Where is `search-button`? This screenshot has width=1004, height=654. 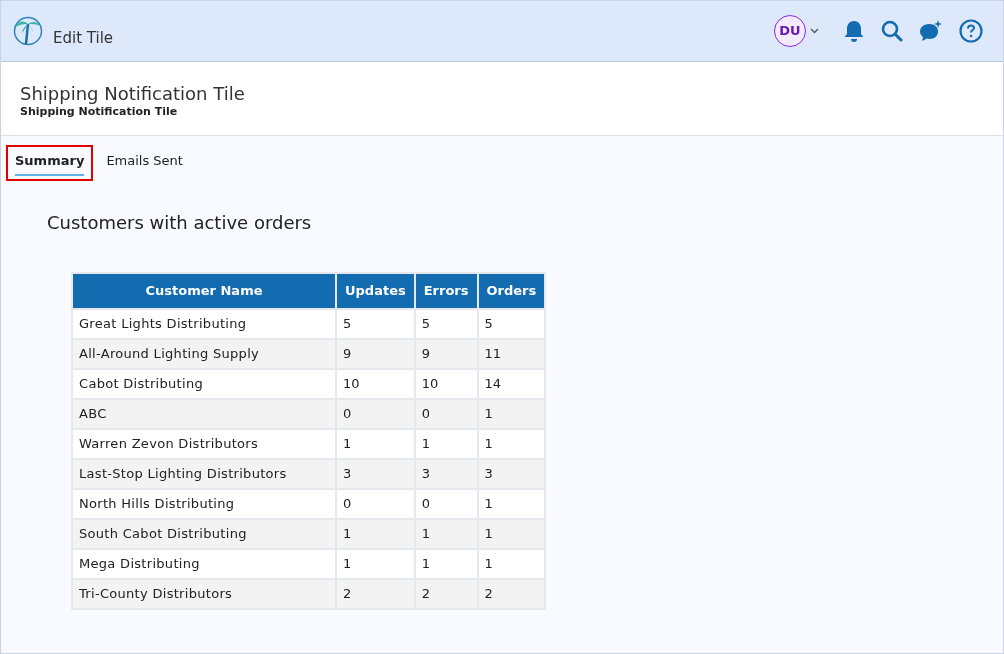
search-button is located at coordinates (892, 31).